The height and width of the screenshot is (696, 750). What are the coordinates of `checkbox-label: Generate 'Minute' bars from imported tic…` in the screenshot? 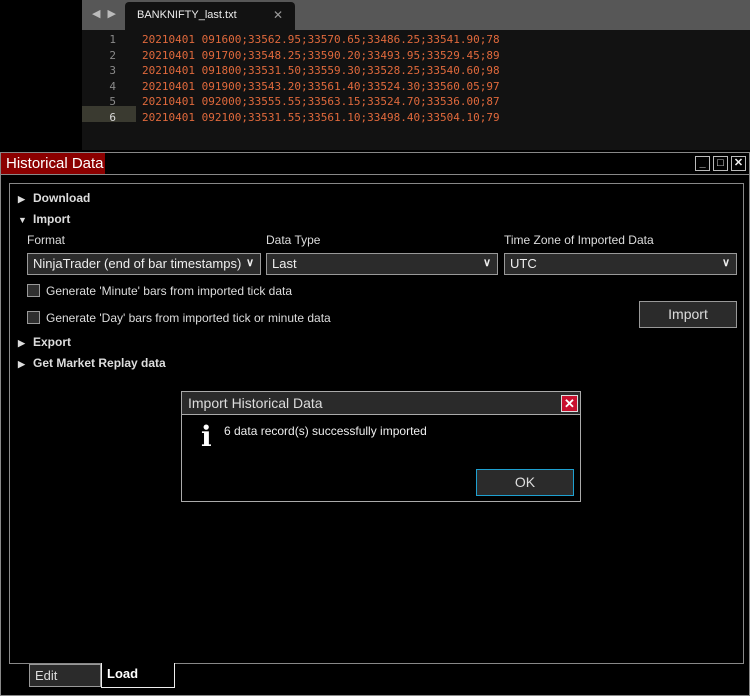 It's located at (169, 291).